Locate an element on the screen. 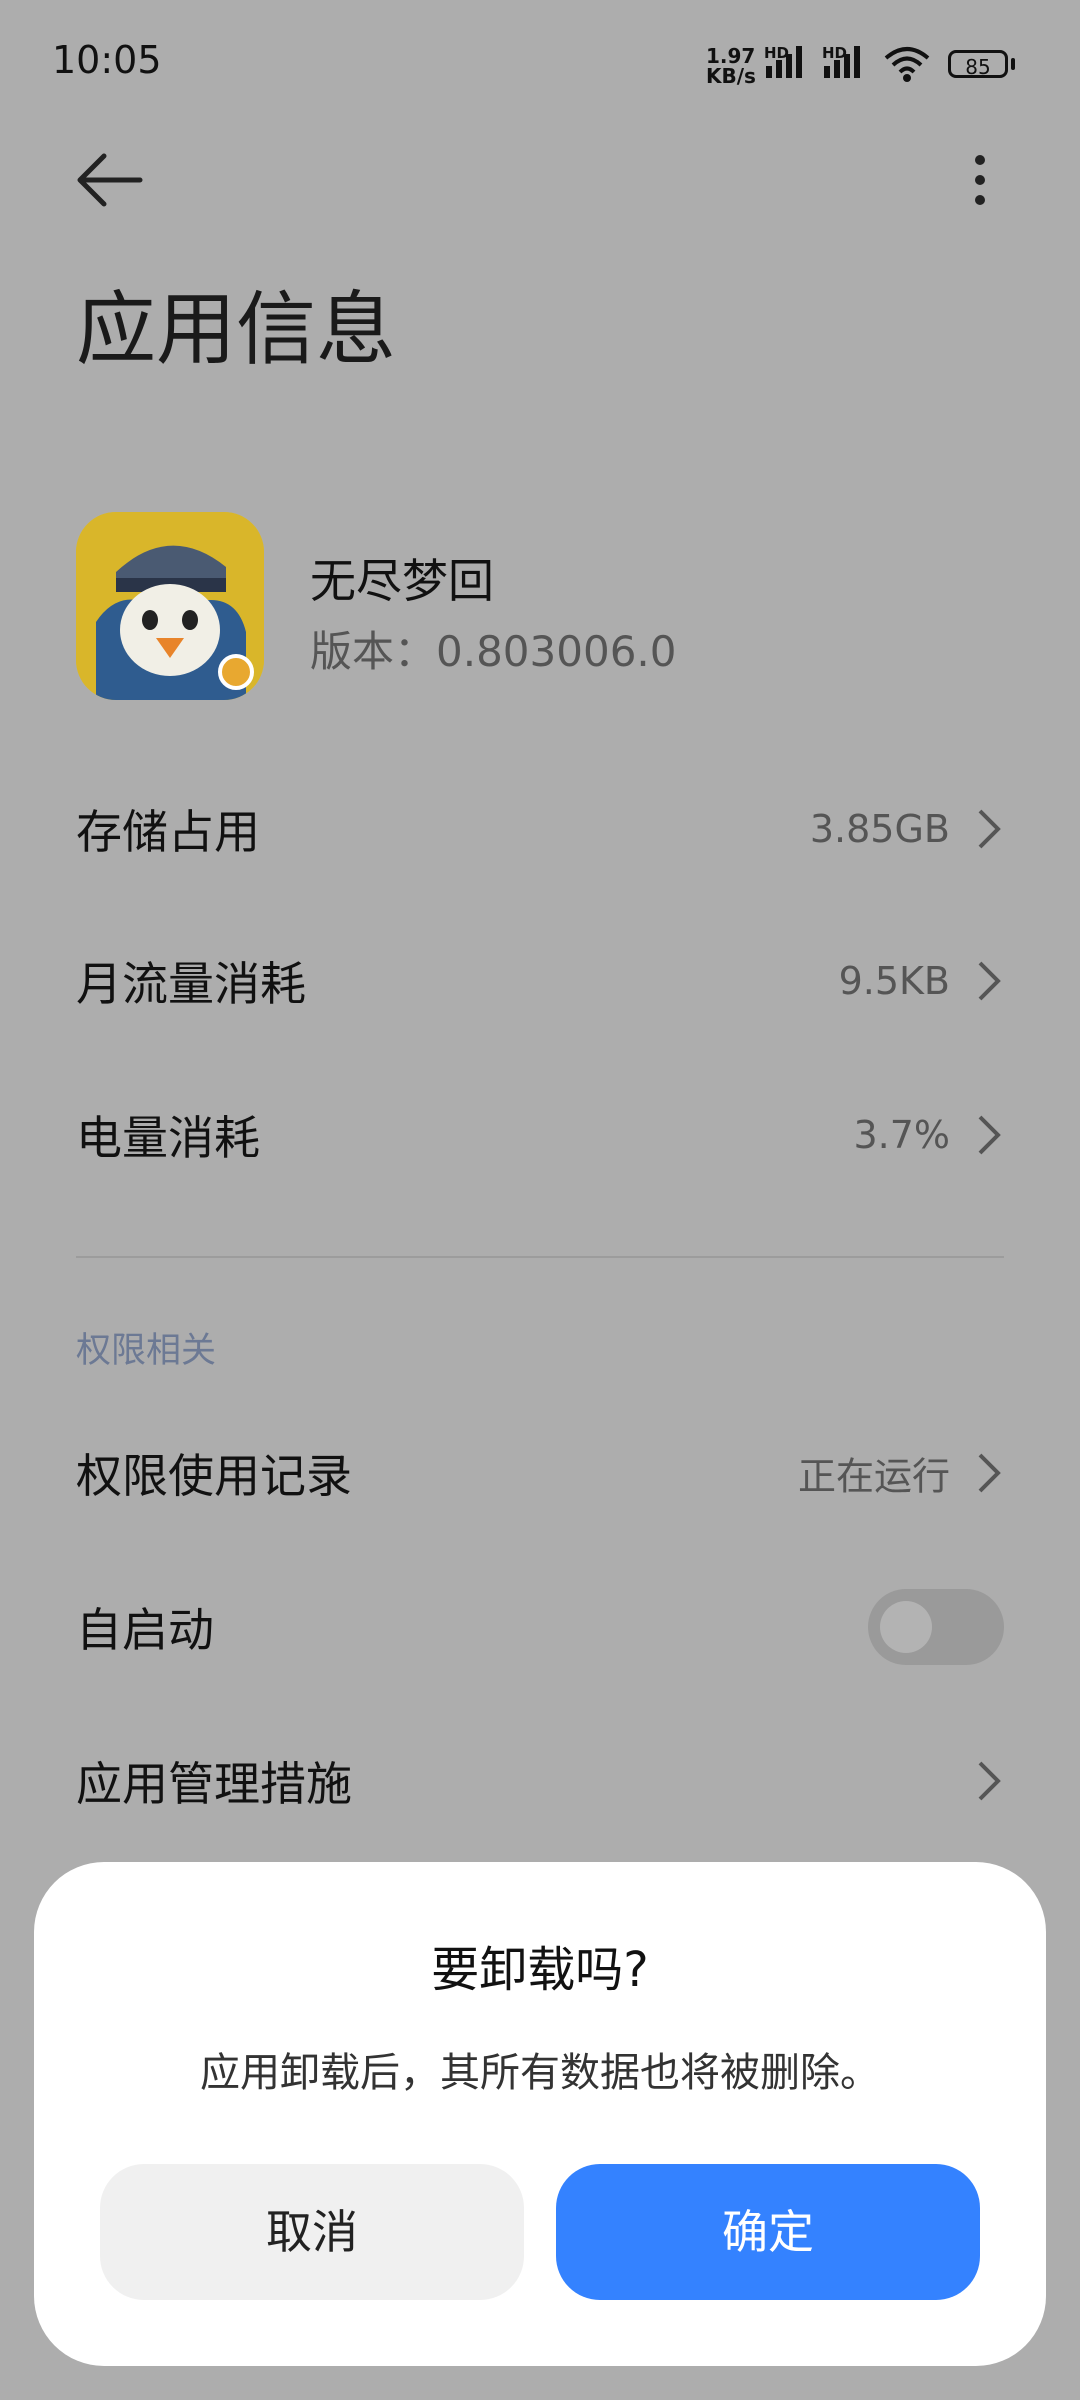  row-permission-record: 权限使用记录 正在运行 is located at coordinates (540, 1473).